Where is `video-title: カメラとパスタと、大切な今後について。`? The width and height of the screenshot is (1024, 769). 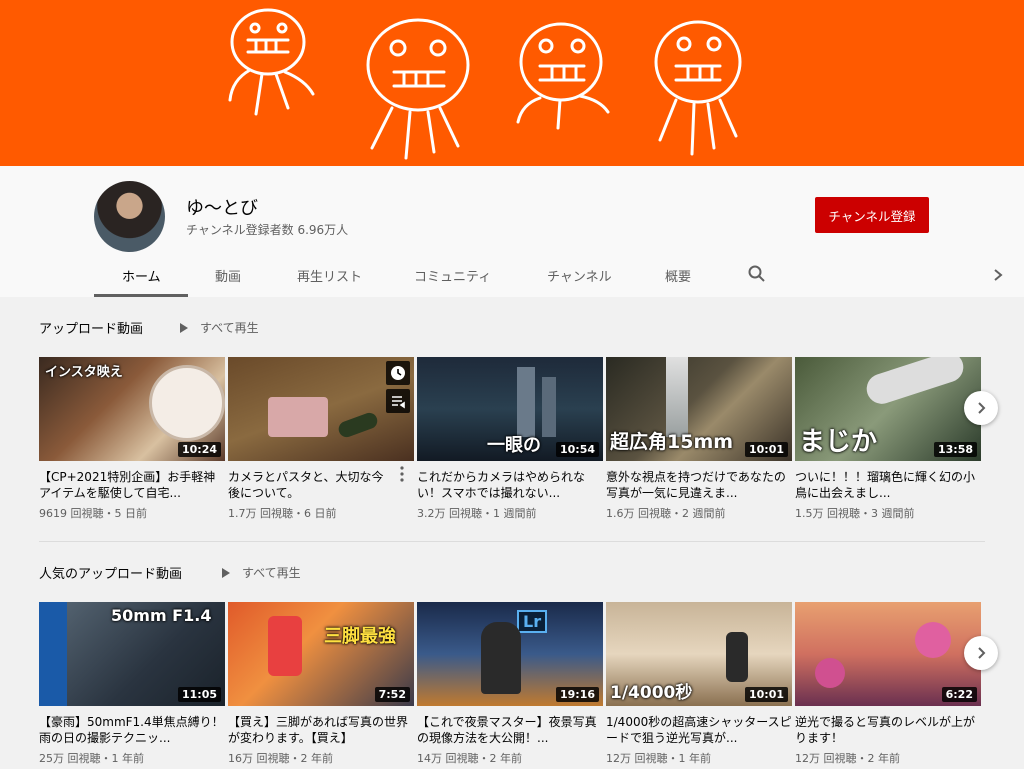 video-title: カメラとパスタと、大切な今後について。 is located at coordinates (310, 485).